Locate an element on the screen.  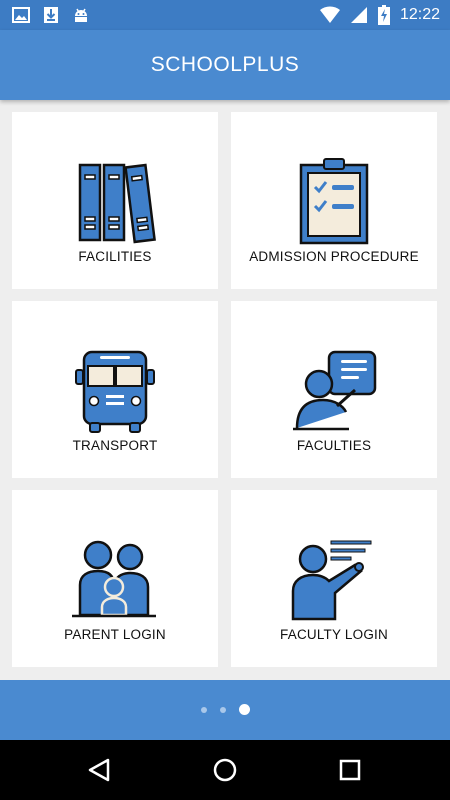
tile-faculty-login: FACULTY LOGIN is located at coordinates (334, 578).